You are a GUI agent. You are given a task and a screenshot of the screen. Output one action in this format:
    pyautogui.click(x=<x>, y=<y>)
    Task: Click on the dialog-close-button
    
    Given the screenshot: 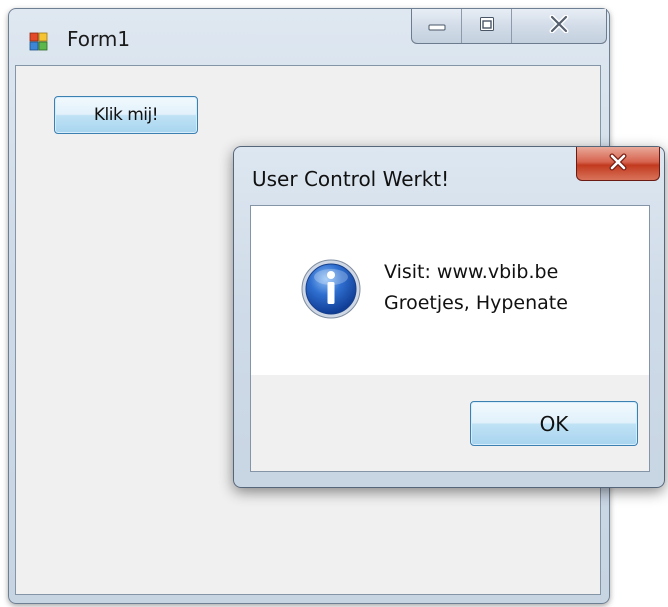 What is the action you would take?
    pyautogui.click(x=618, y=164)
    